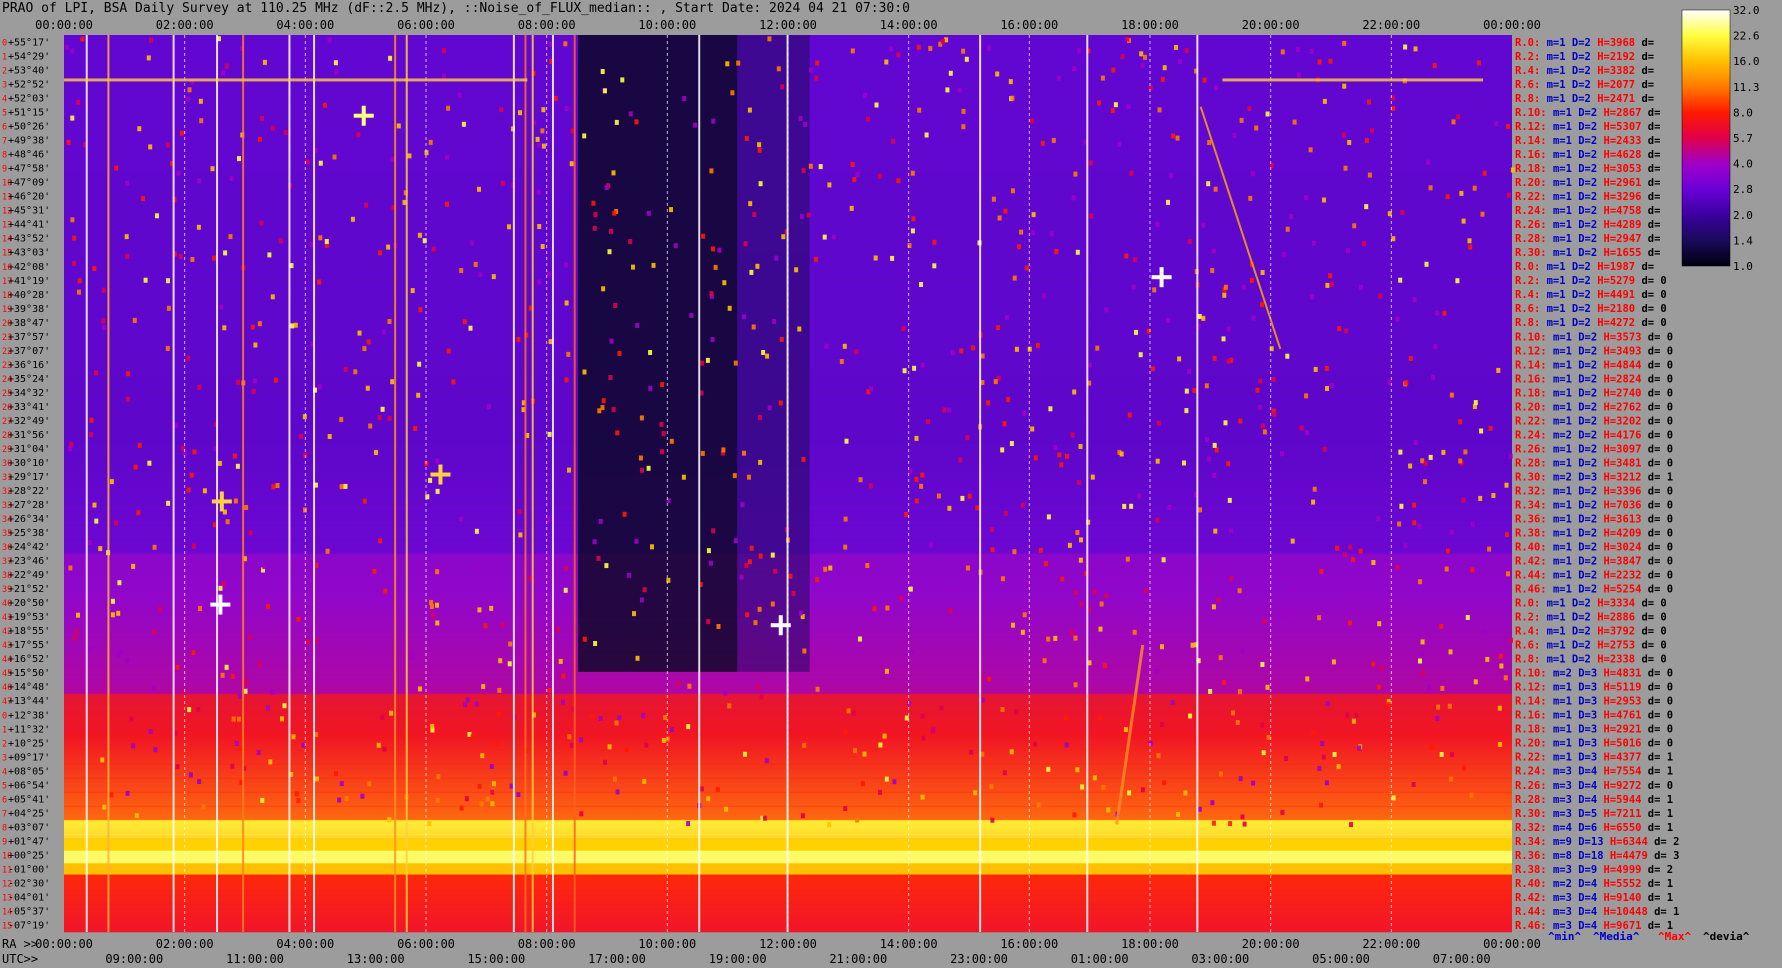 The height and width of the screenshot is (968, 1782). I want to click on ra-tick: 18:00:00, so click(1150, 944).